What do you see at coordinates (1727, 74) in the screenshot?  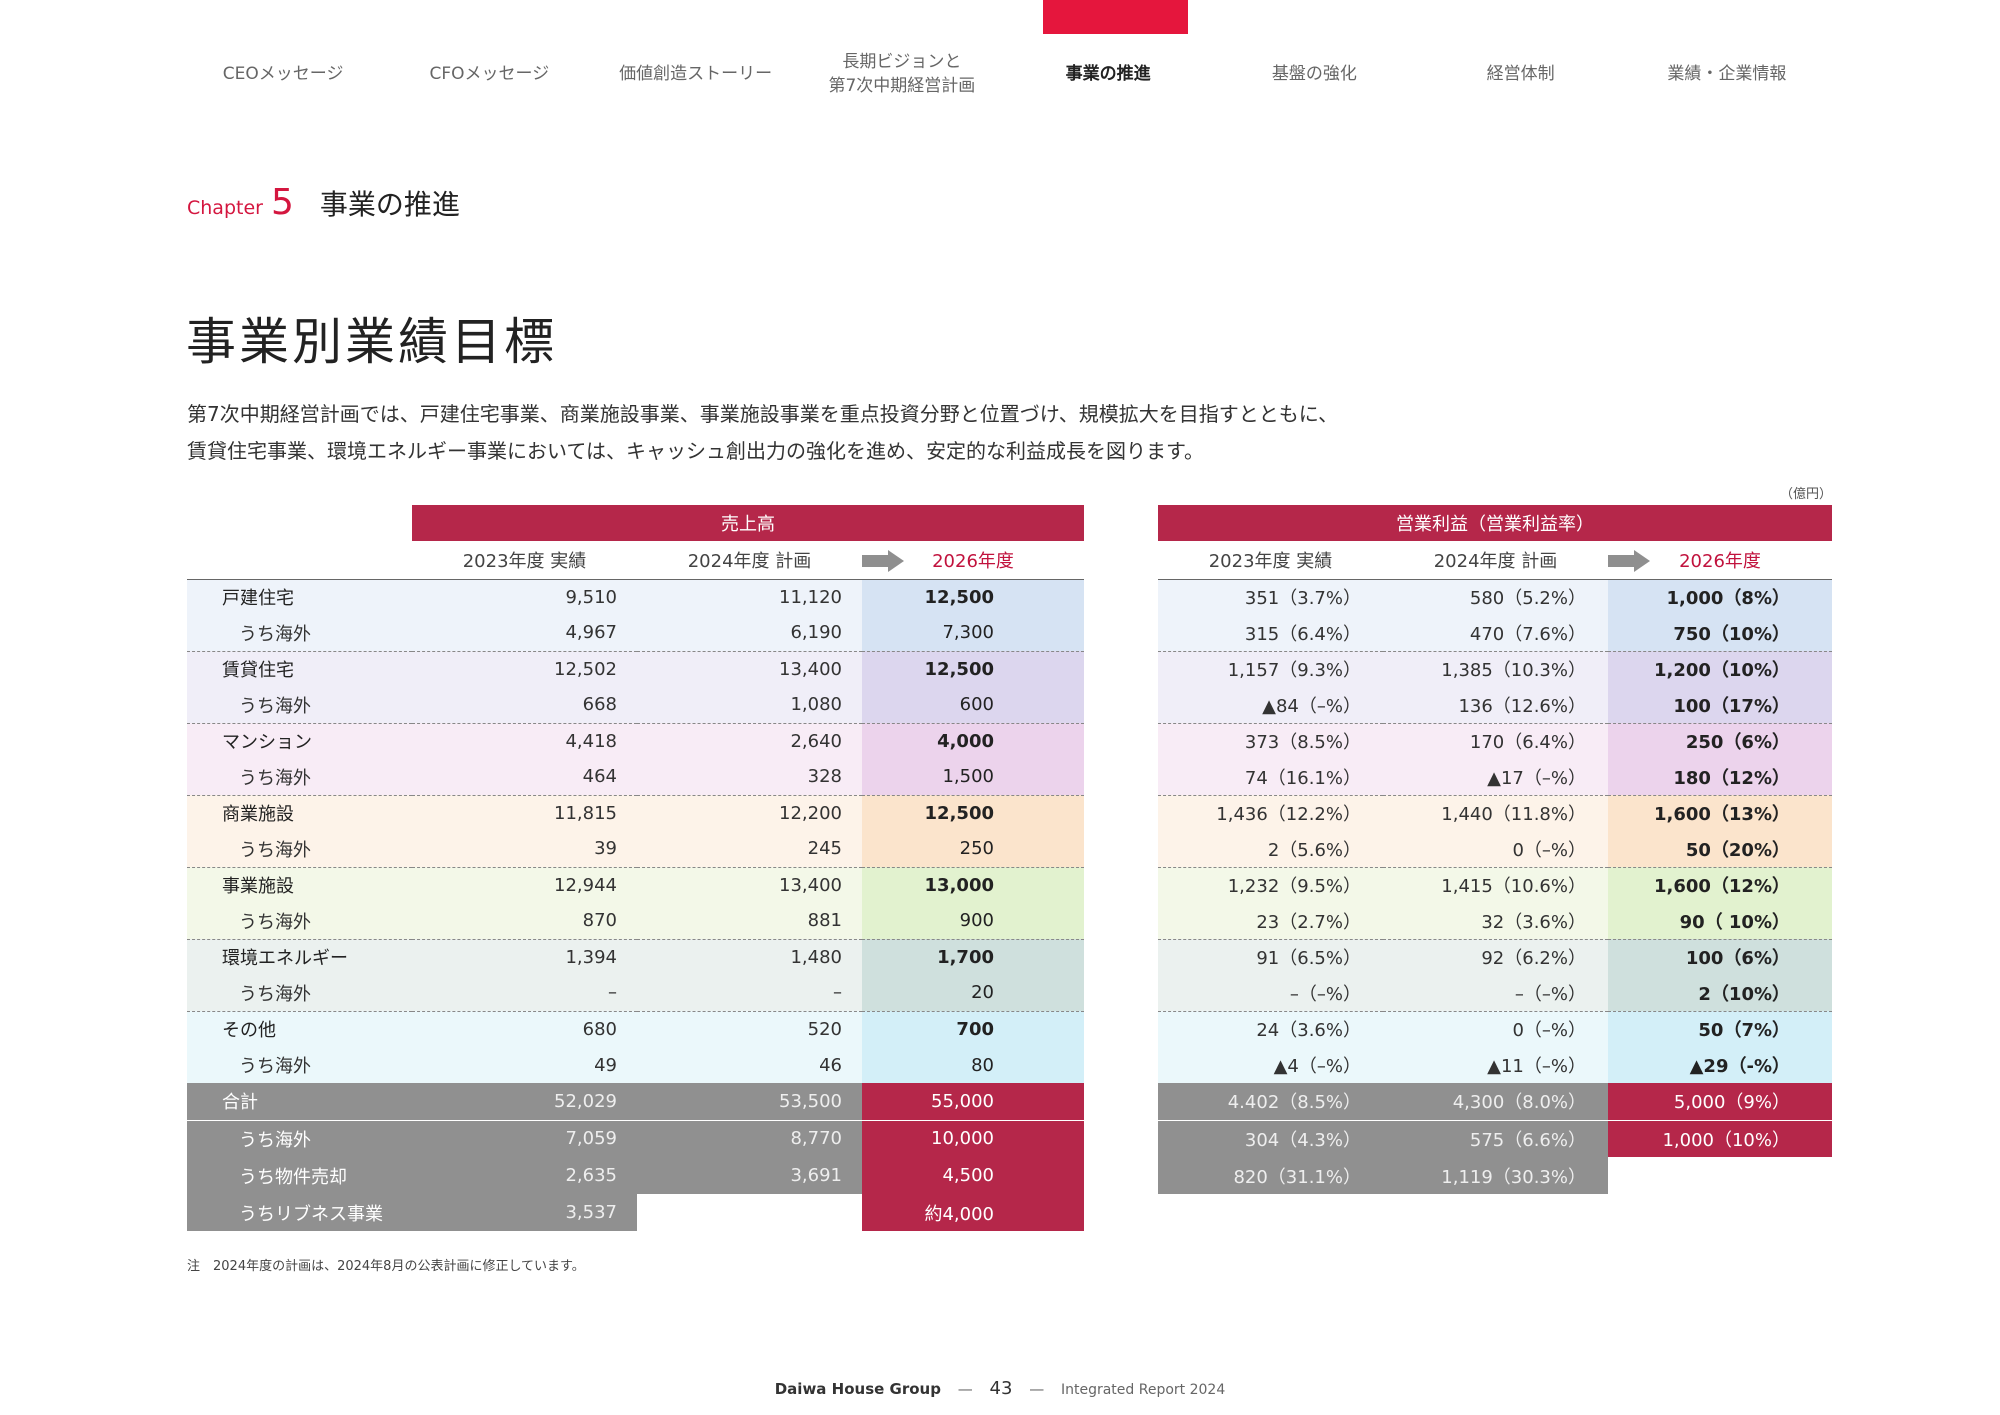 I see `nav-item: 業績・企業情報` at bounding box center [1727, 74].